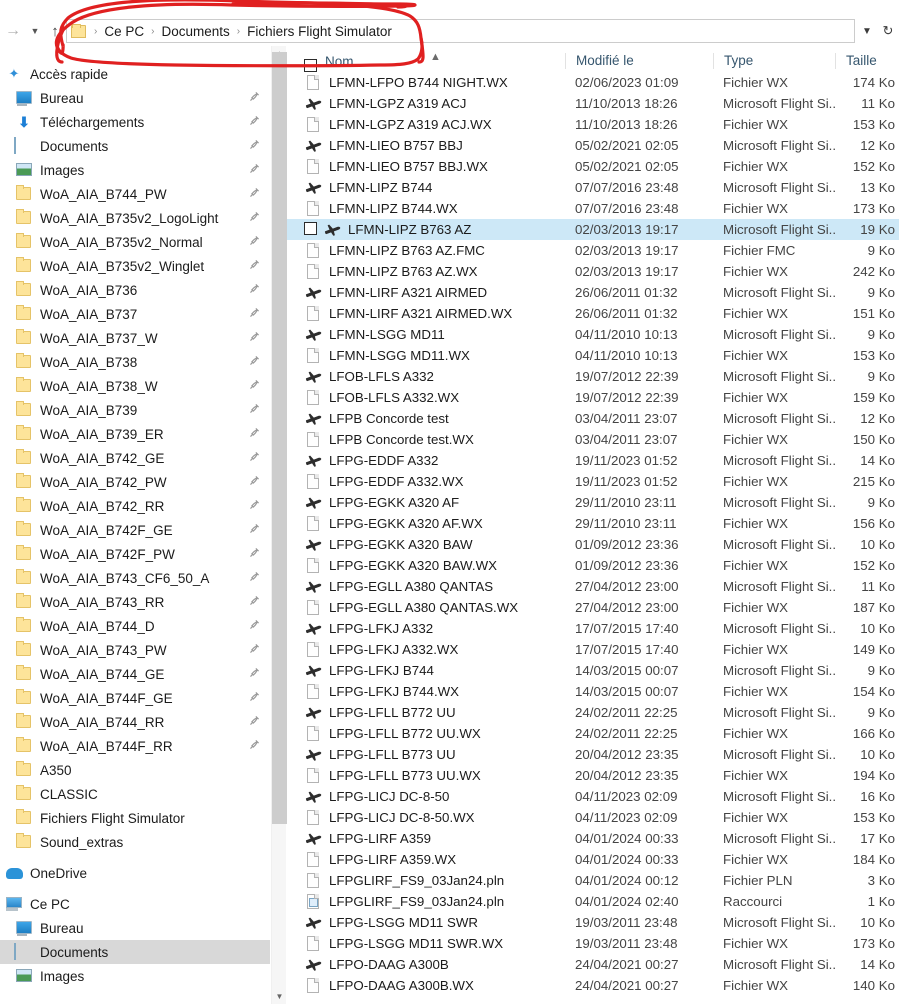  What do you see at coordinates (124, 31) in the screenshot?
I see `breadcrumb-item-ce-pc: Ce PC` at bounding box center [124, 31].